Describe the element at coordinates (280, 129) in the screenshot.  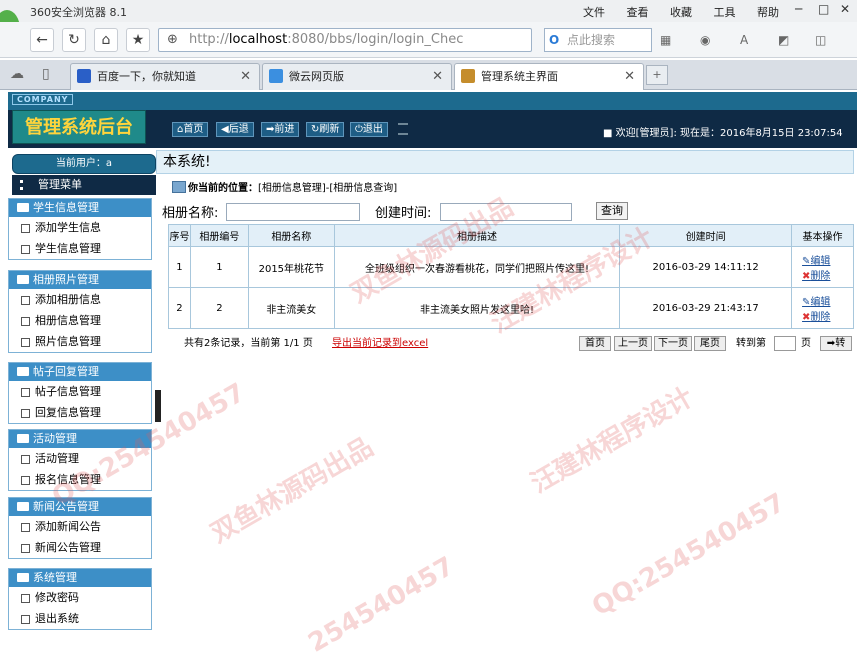
I see `forward-button: ➡前进` at that location.